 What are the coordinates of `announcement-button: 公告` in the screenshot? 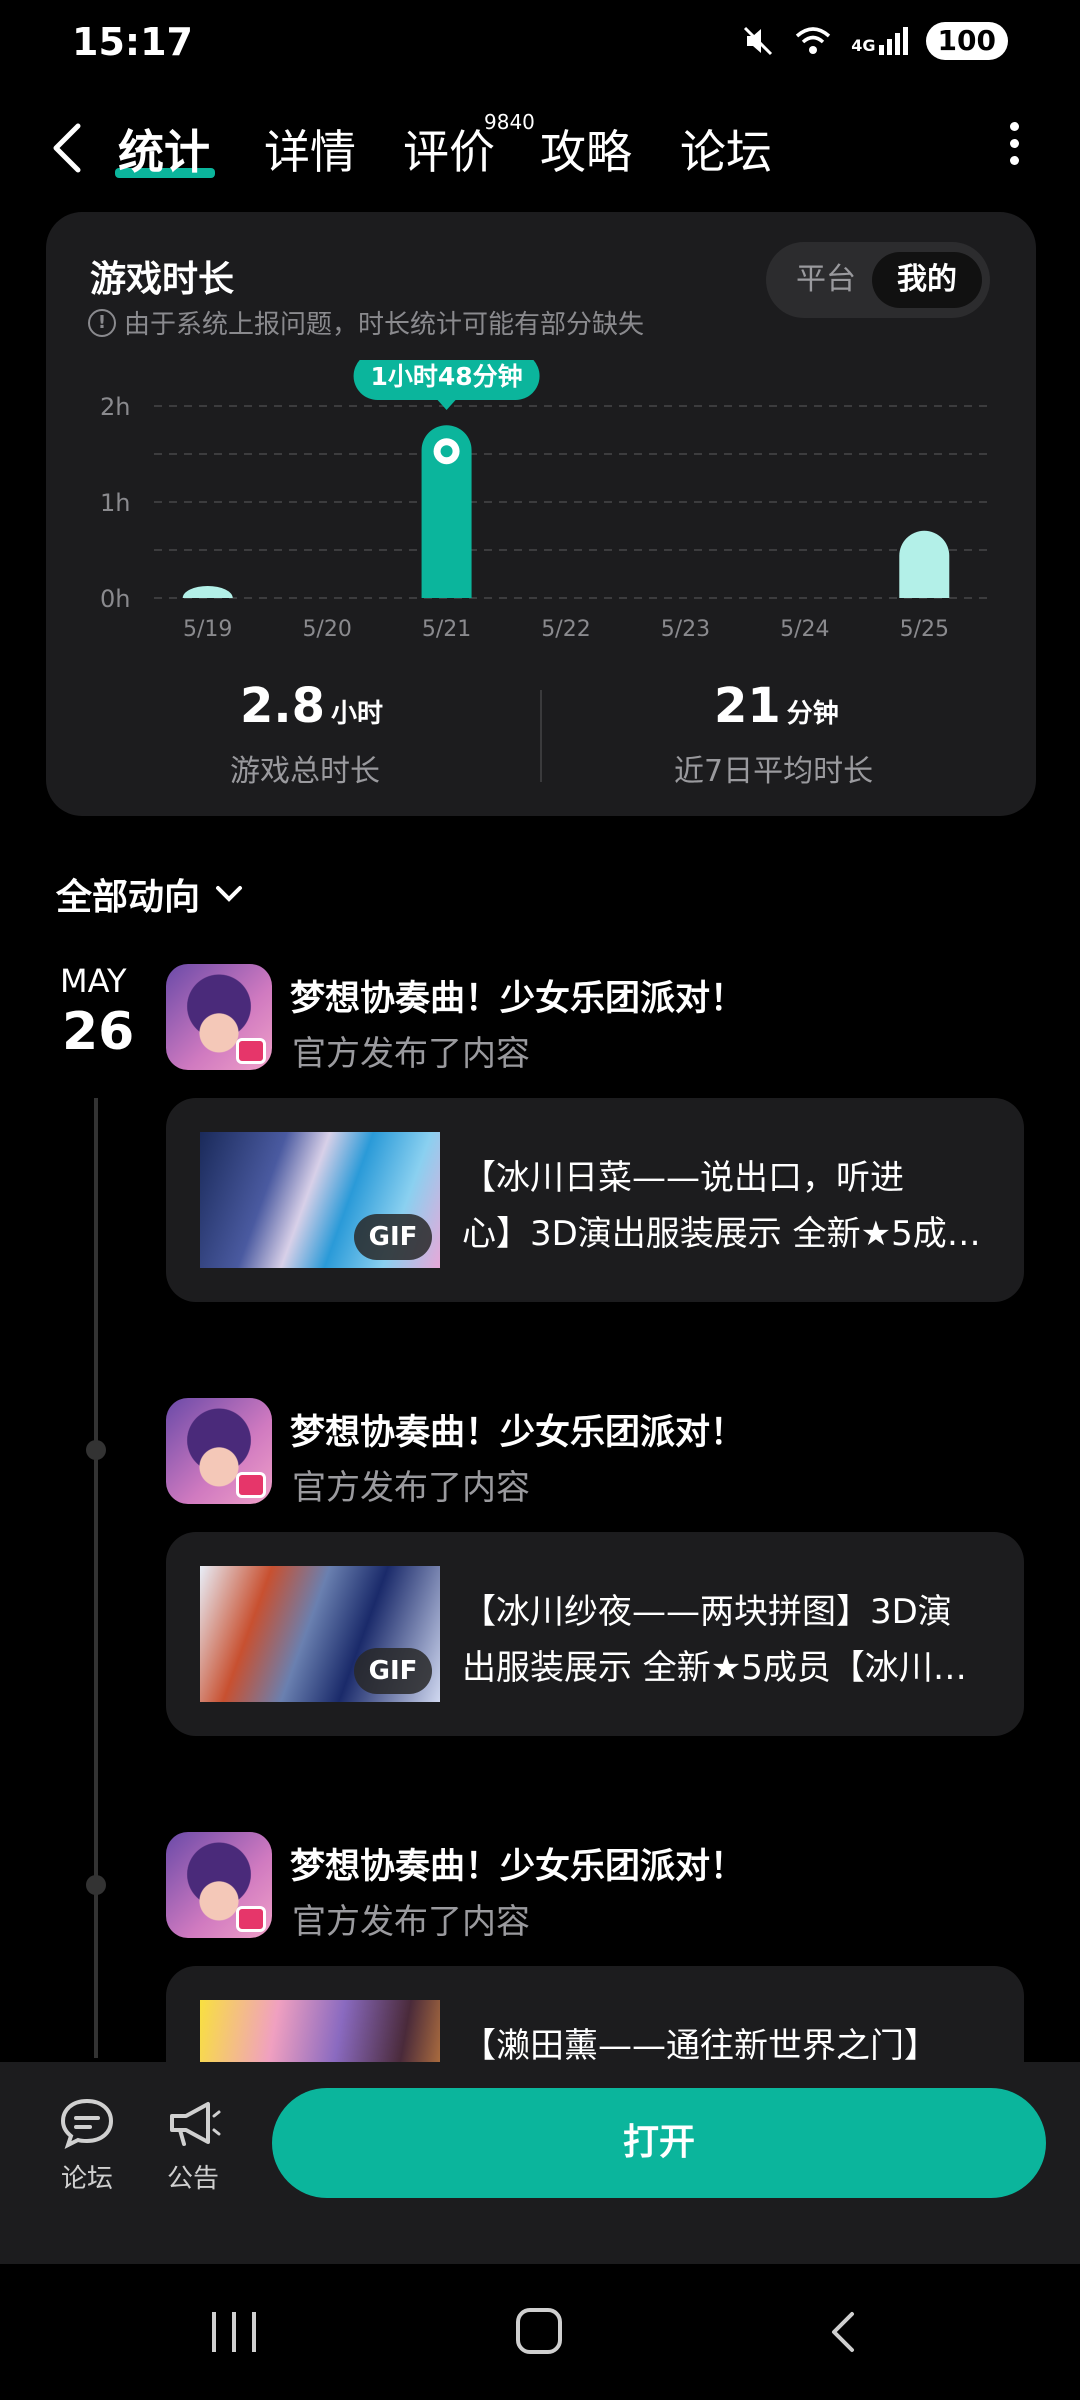 It's located at (193, 2145).